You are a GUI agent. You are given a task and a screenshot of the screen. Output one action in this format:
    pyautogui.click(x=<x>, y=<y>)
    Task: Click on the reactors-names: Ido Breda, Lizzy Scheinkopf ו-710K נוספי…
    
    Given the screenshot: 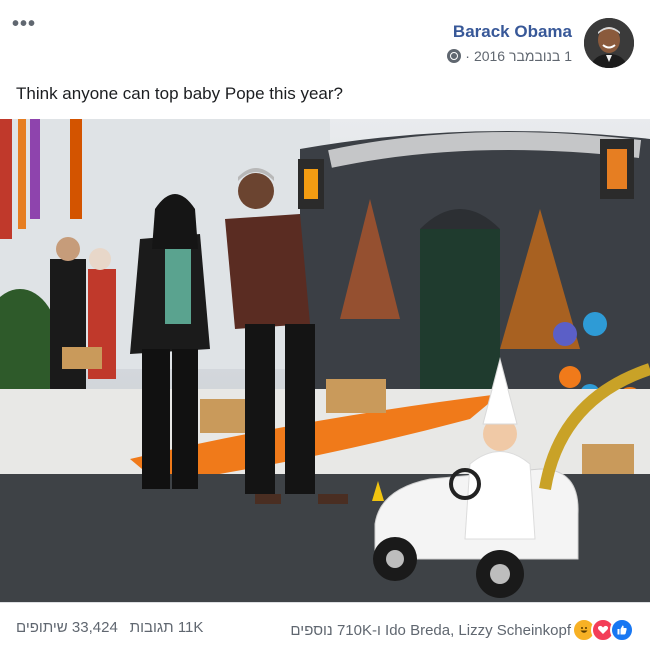 What is the action you would take?
    pyautogui.click(x=430, y=630)
    